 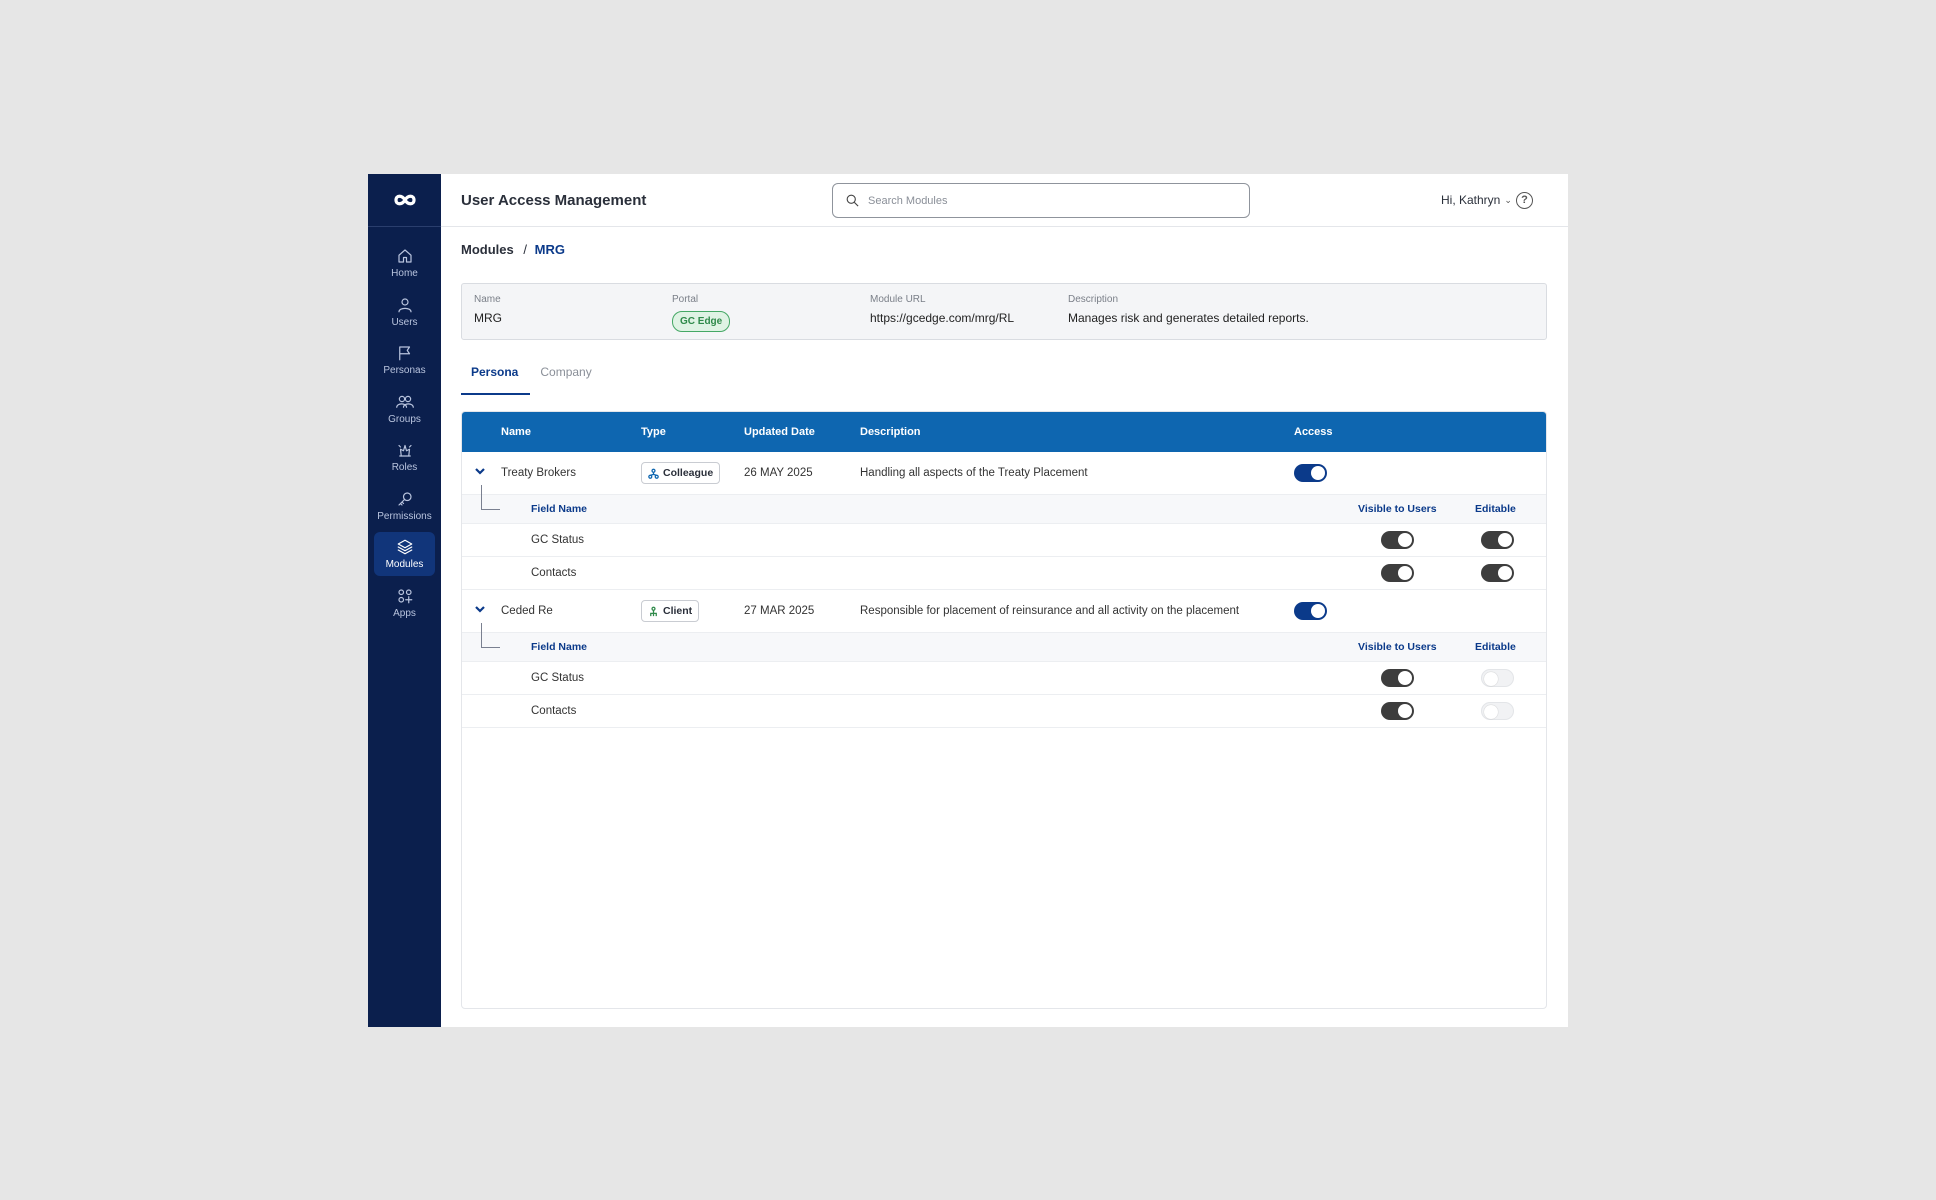 I want to click on persona-name: Treaty Brokers, so click(x=538, y=473).